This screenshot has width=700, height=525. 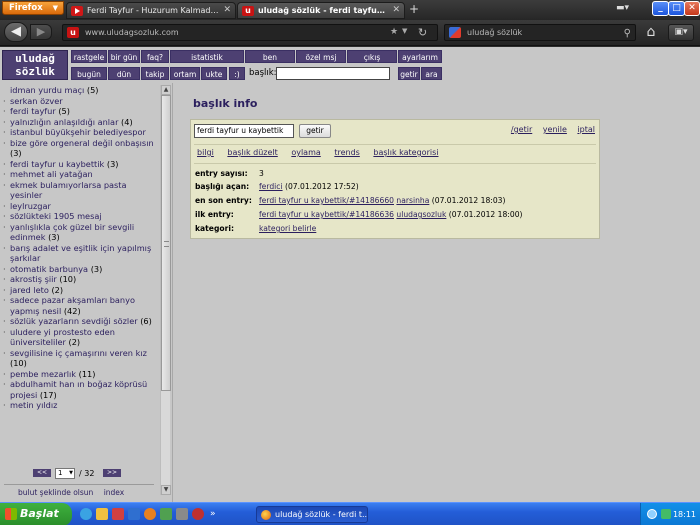 I want to click on topic-link: leylruzgar, so click(x=30, y=206).